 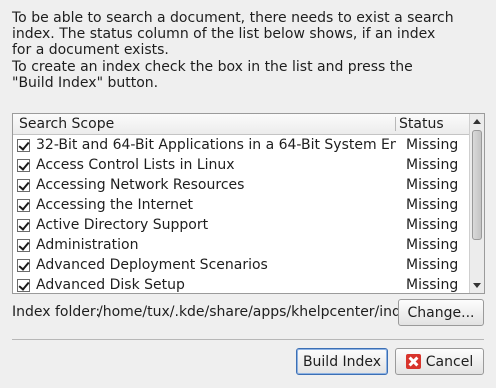 I want to click on scope-title: Administration, so click(x=87, y=245).